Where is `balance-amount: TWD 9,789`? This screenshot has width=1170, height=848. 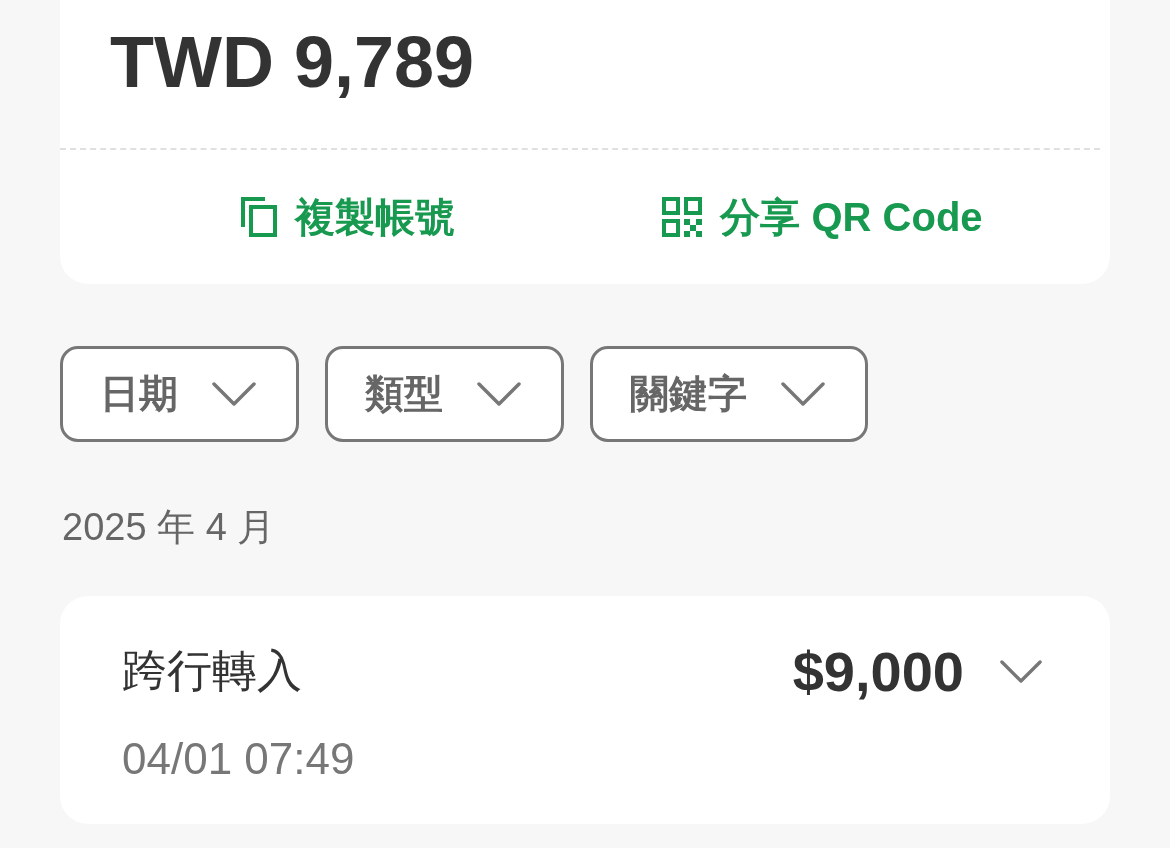
balance-amount: TWD 9,789 is located at coordinates (292, 62).